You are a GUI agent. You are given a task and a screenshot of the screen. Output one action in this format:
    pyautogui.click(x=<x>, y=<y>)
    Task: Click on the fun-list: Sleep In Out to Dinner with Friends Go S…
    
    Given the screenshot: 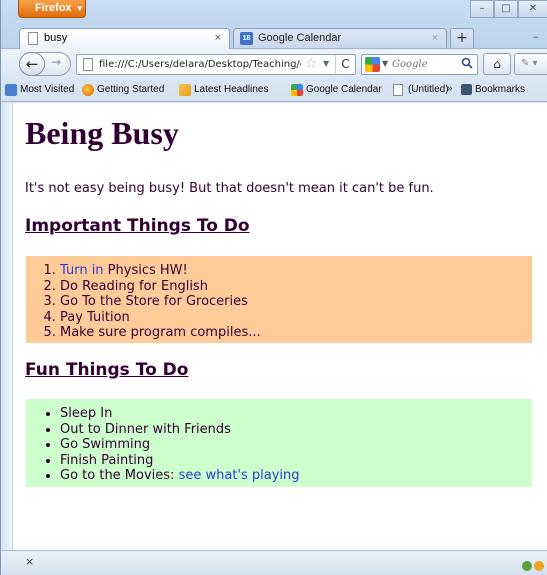 What is the action you would take?
    pyautogui.click(x=163, y=445)
    